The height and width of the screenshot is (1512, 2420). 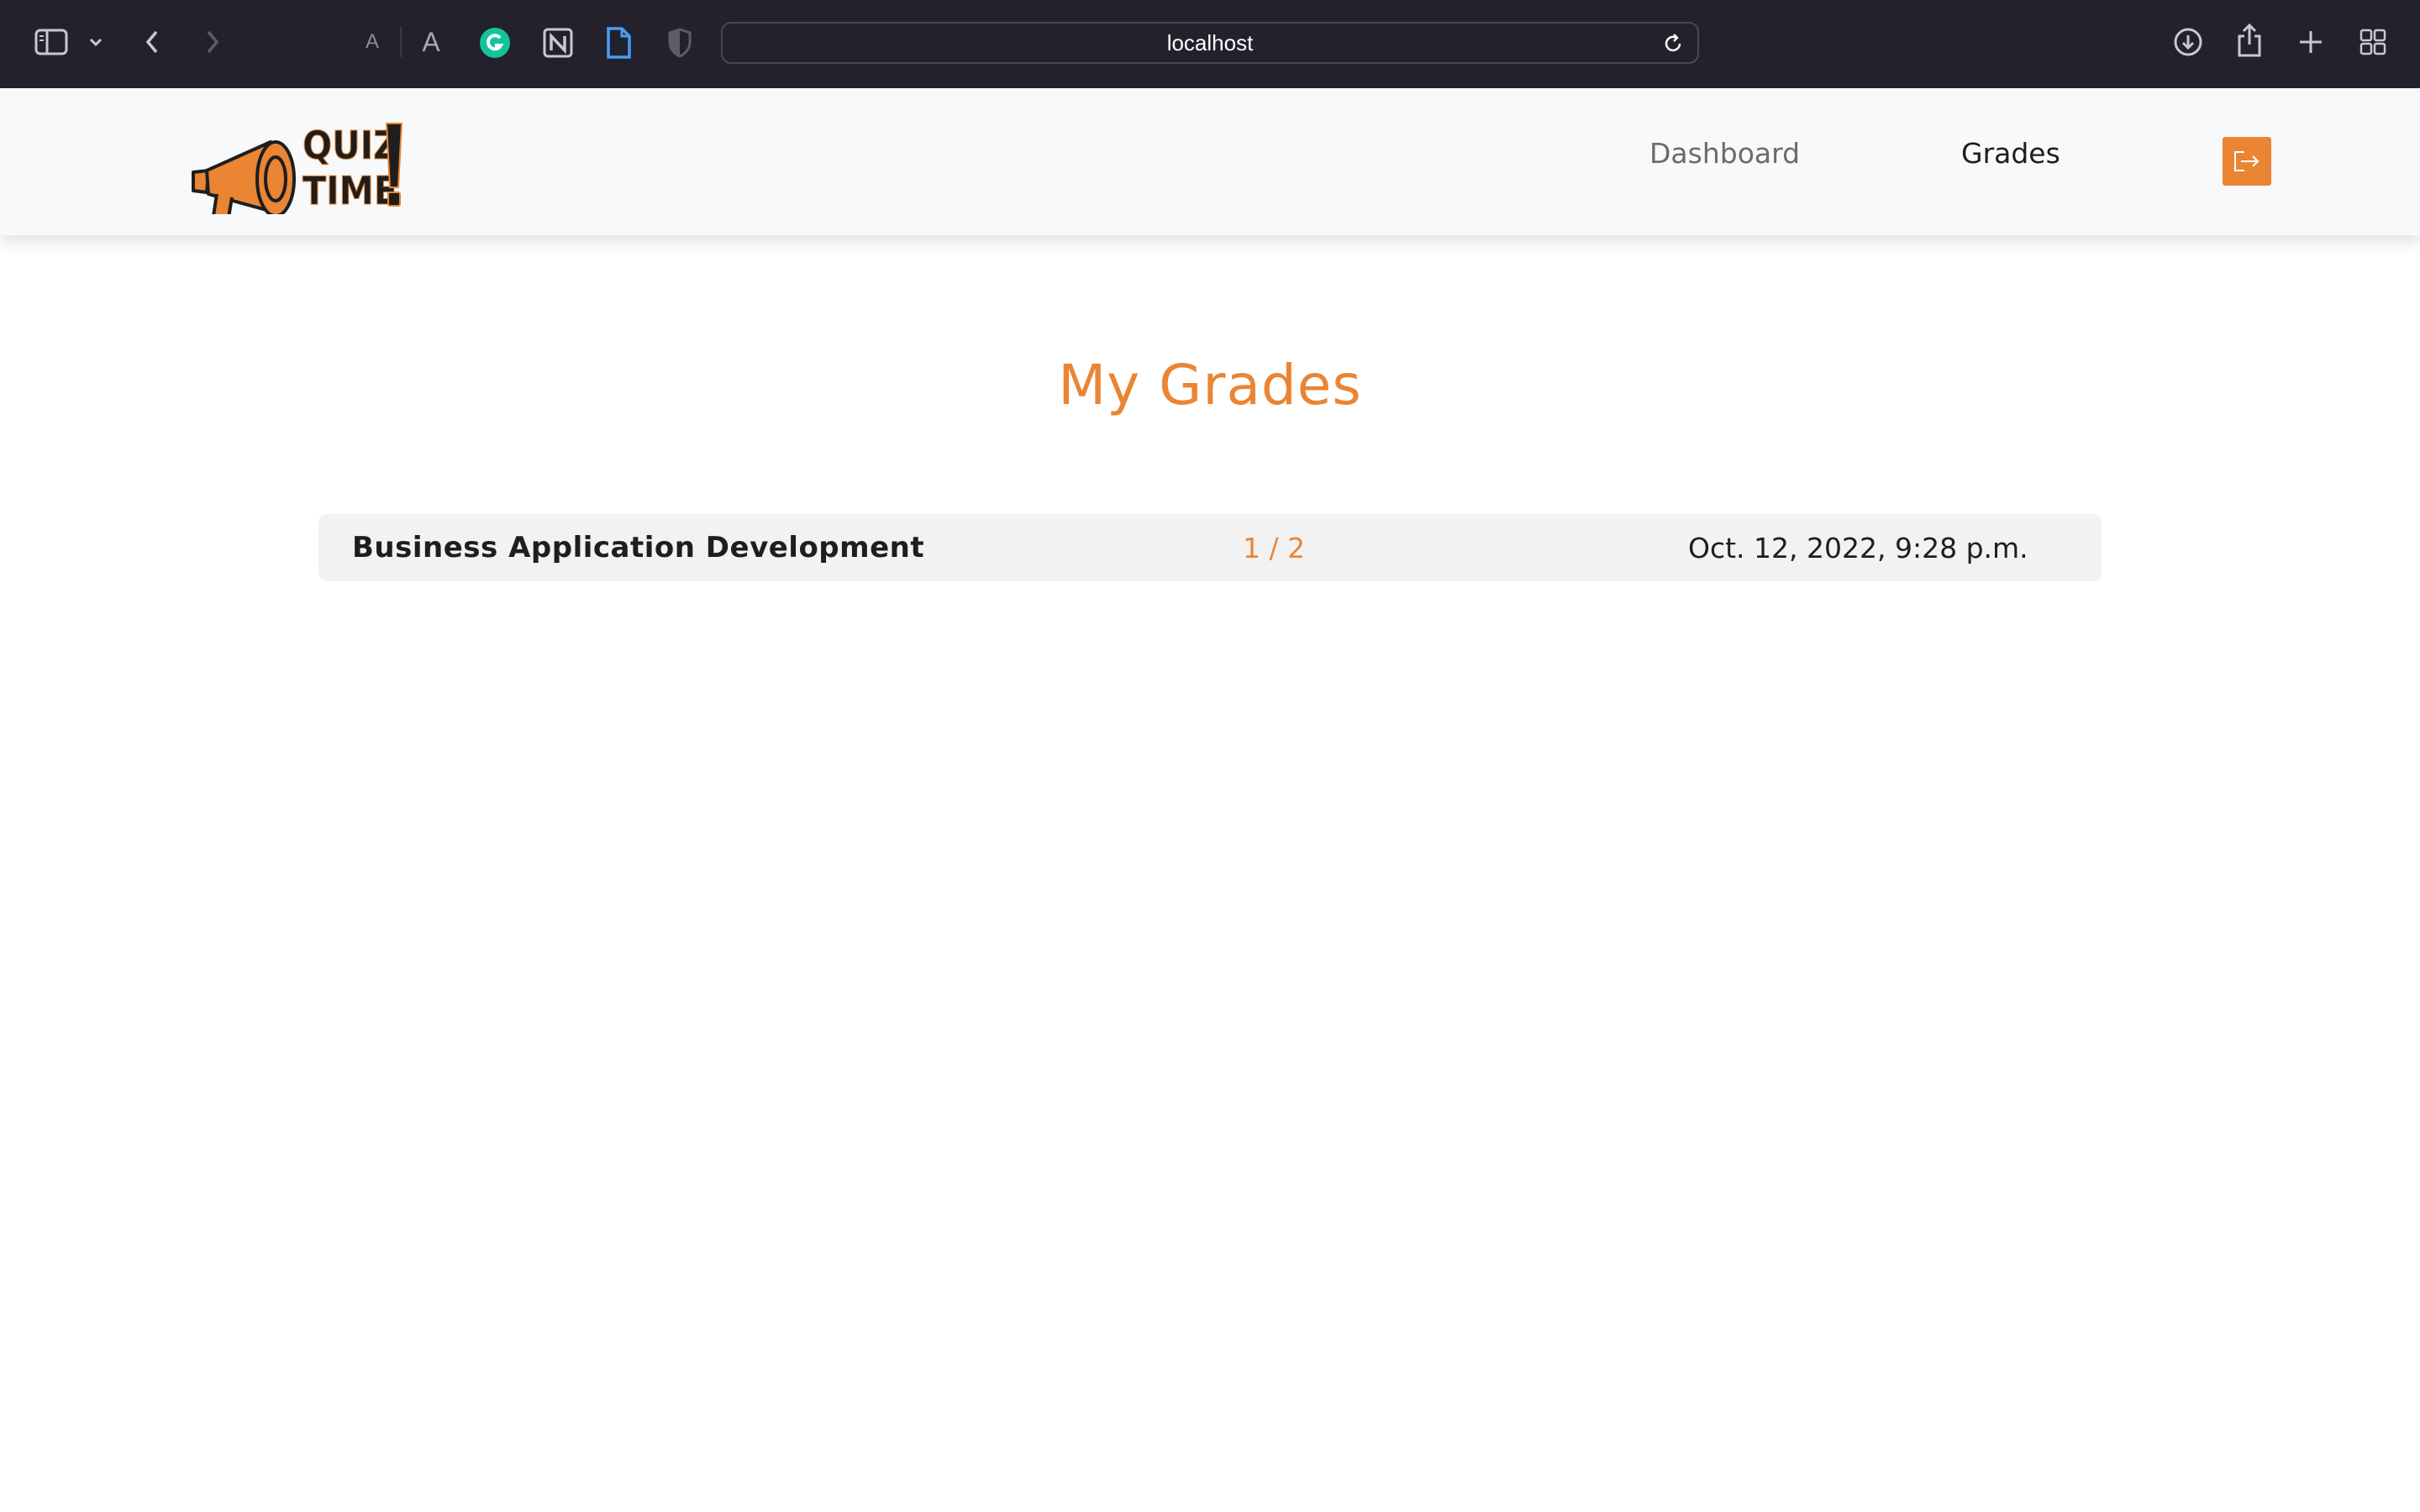 I want to click on logout-icon, so click(x=2247, y=161).